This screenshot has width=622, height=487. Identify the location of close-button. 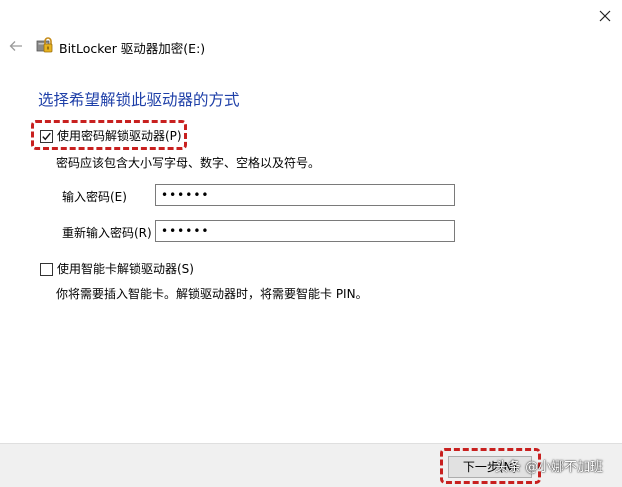
(605, 16).